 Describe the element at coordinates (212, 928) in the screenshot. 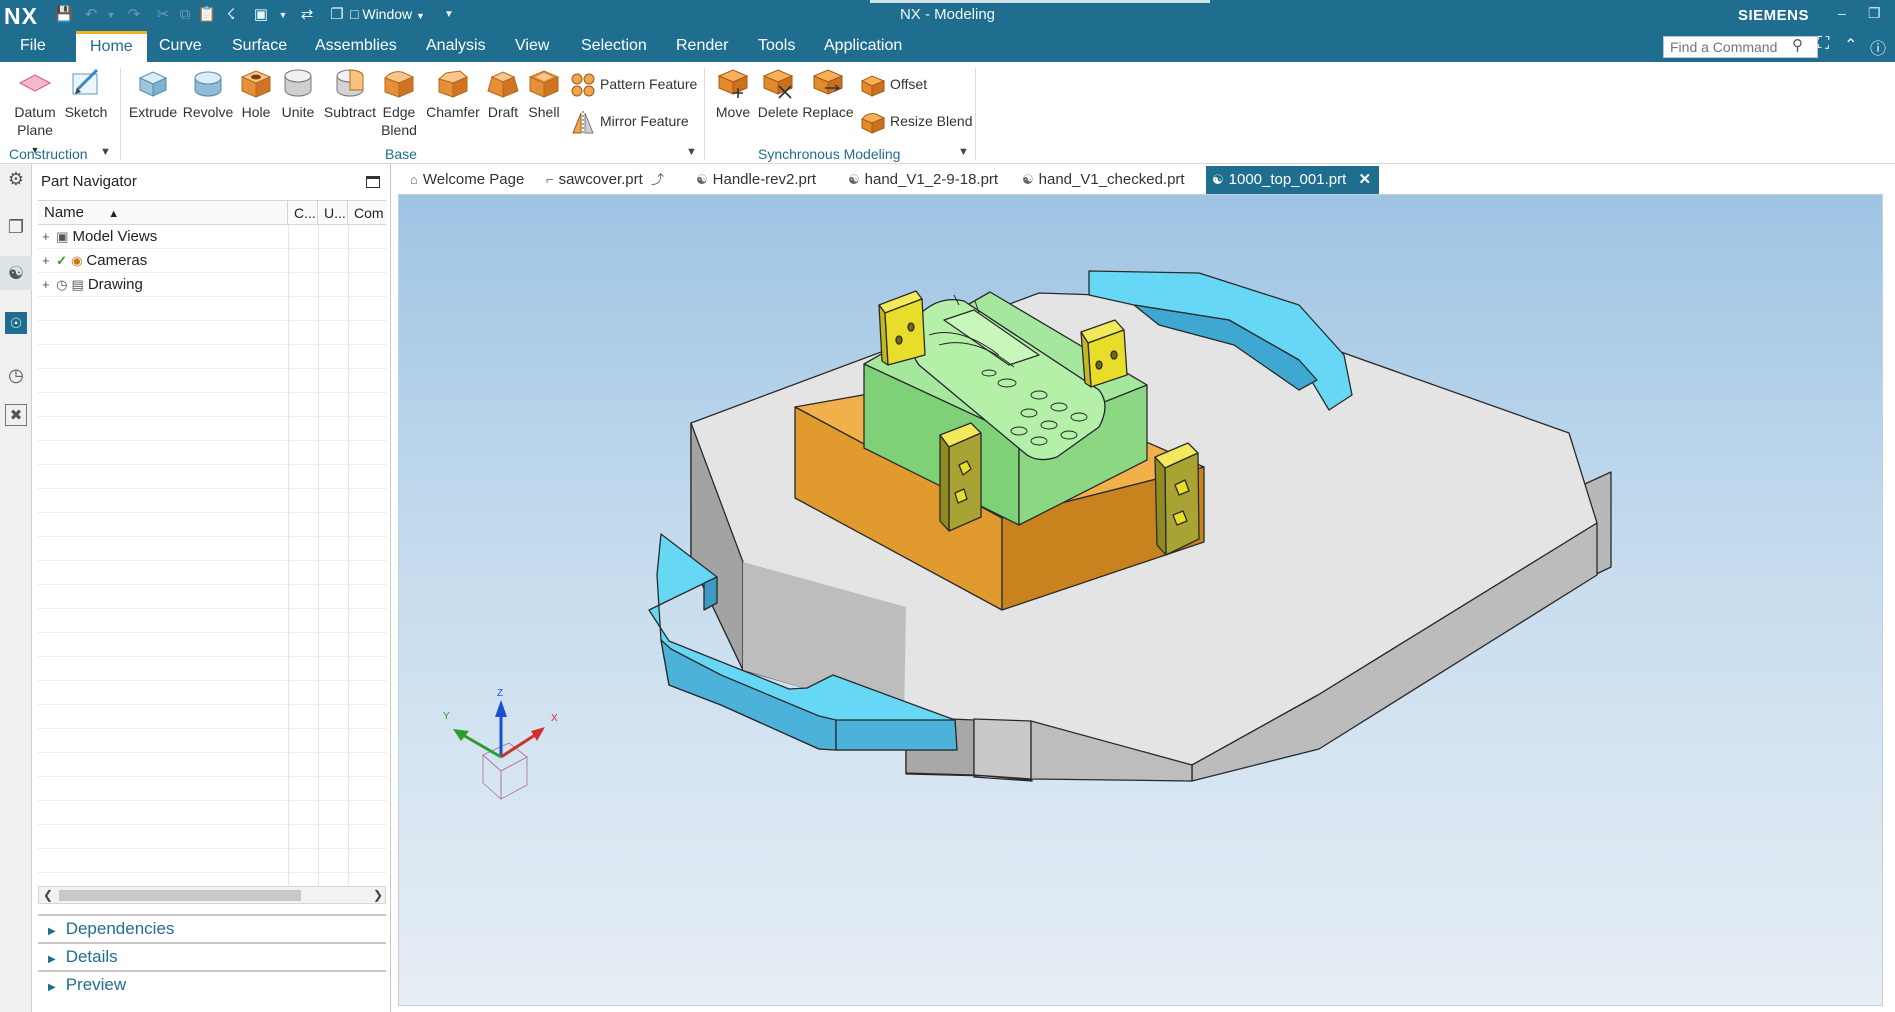

I see `dependencies-section: ▶ Dependencies` at that location.